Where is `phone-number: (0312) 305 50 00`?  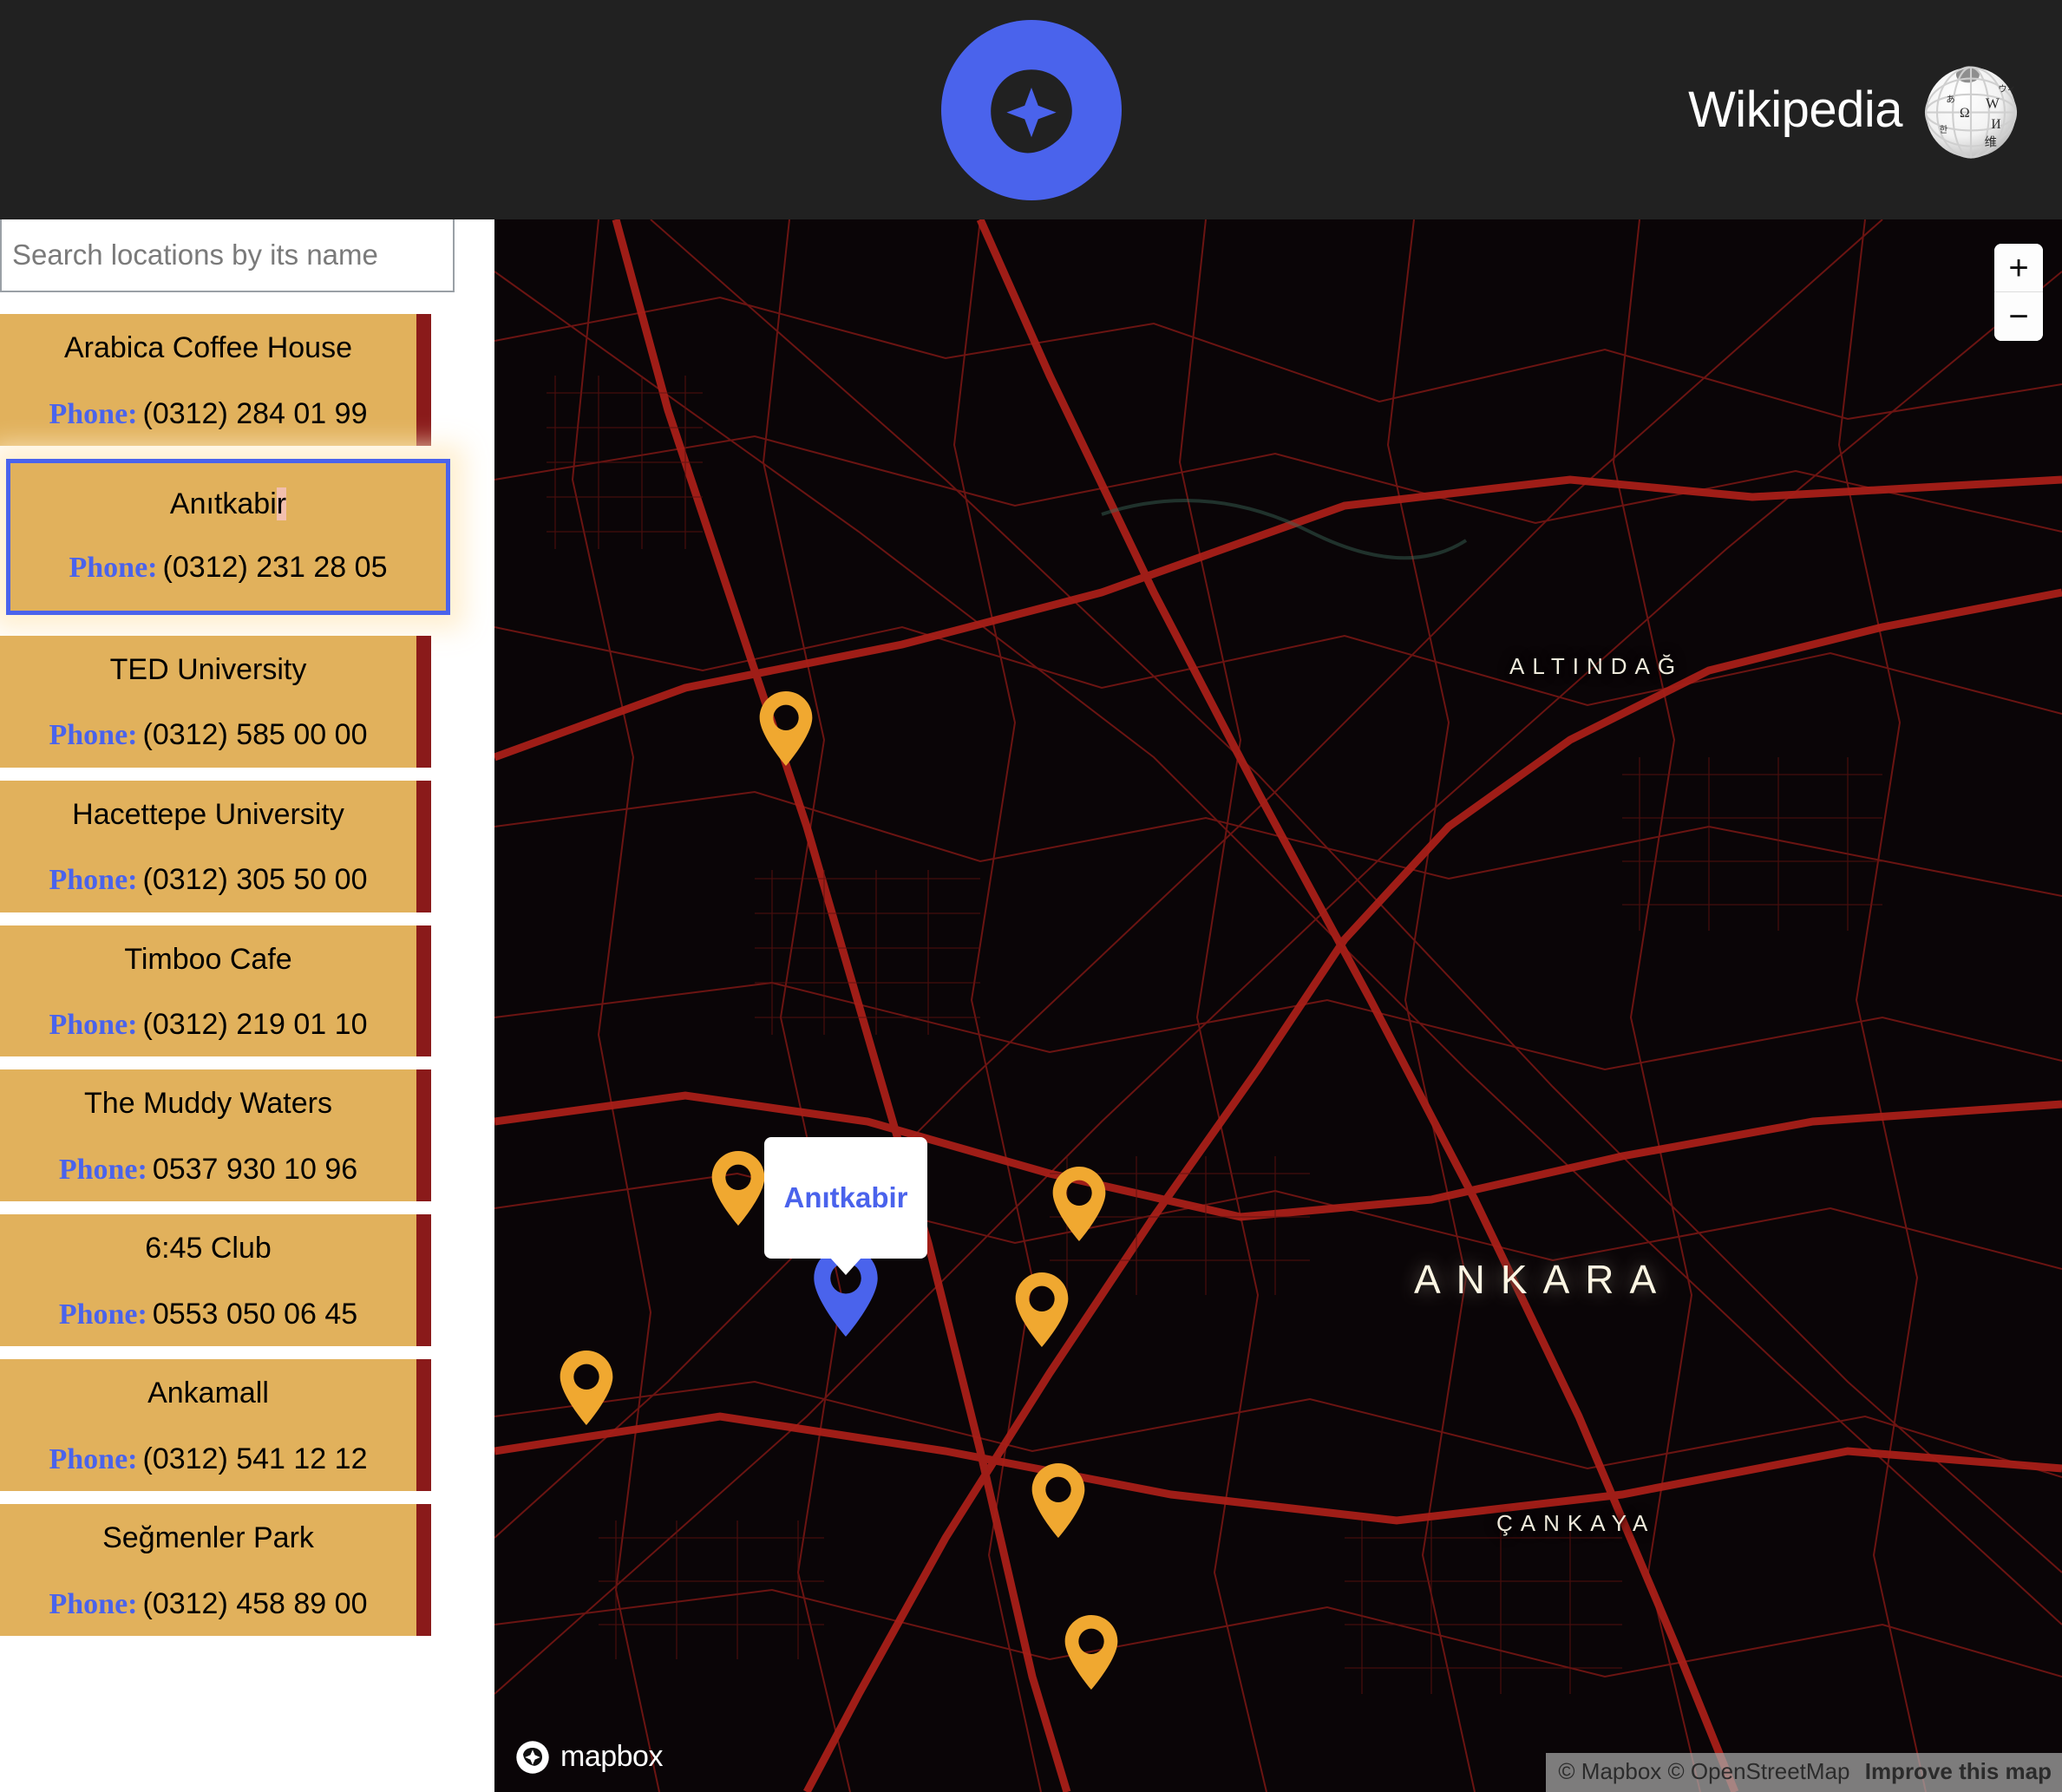 phone-number: (0312) 305 50 00 is located at coordinates (255, 880).